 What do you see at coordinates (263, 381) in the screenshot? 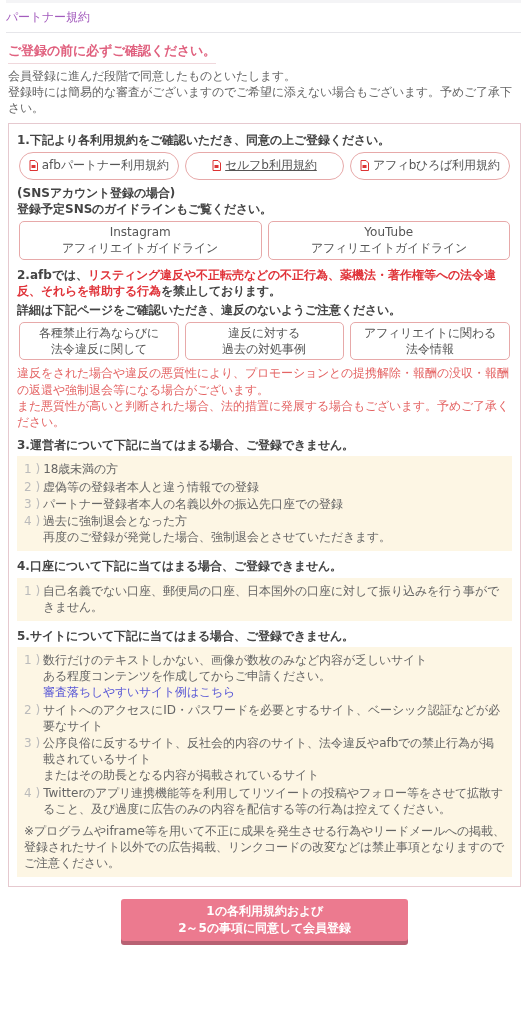
I see `warning-text: 違反をされた場合や違反の悪質性により、プロモーションとの提携解除・報酬の没収・報酬の返還や強制退会等になる場合がございます。` at bounding box center [263, 381].